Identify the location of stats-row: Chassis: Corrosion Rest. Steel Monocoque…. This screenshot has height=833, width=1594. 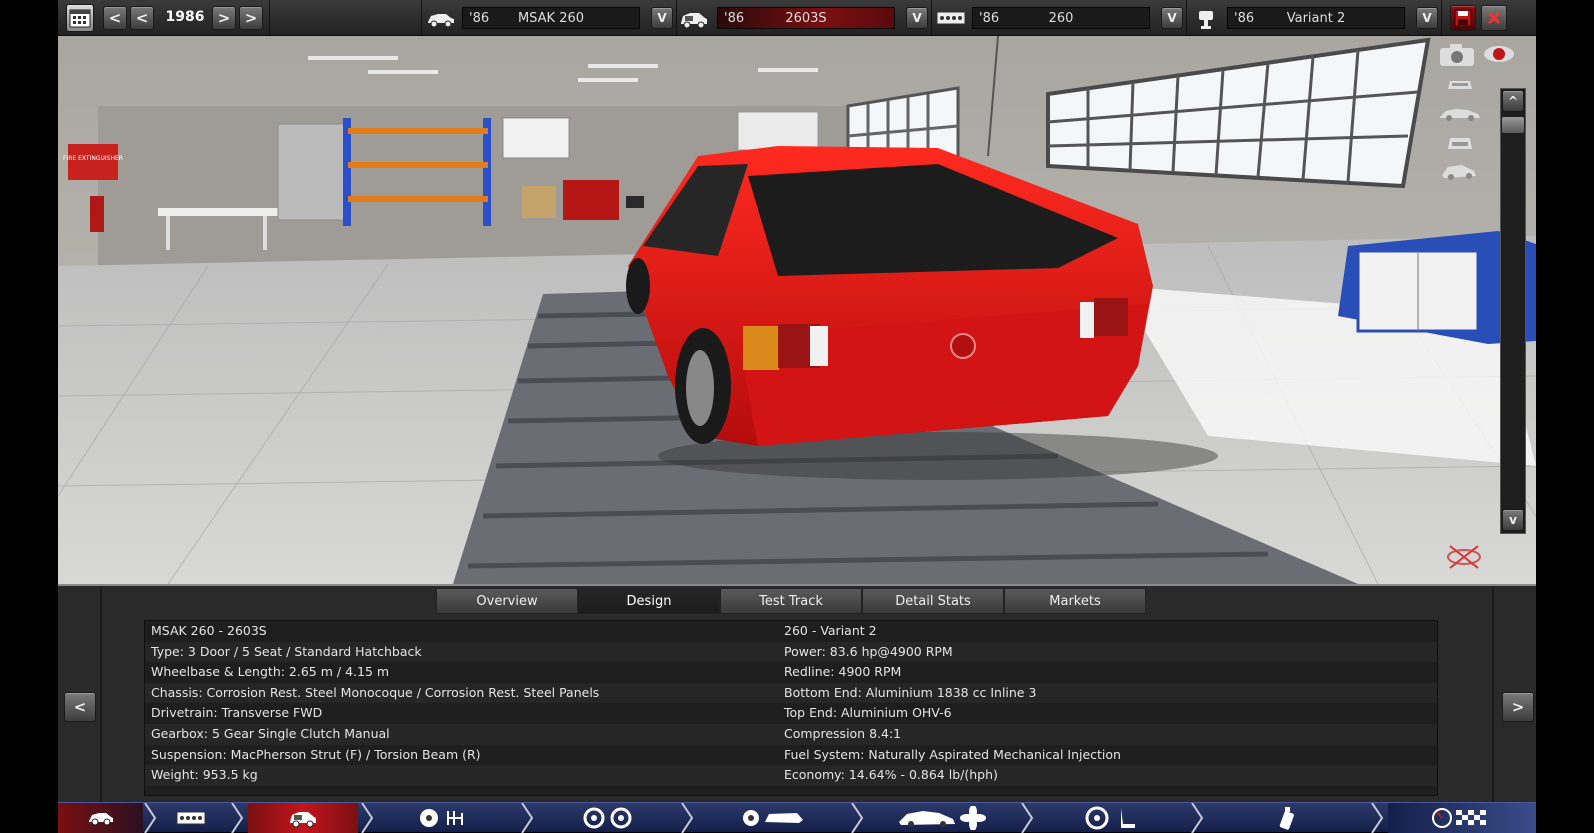
(791, 693).